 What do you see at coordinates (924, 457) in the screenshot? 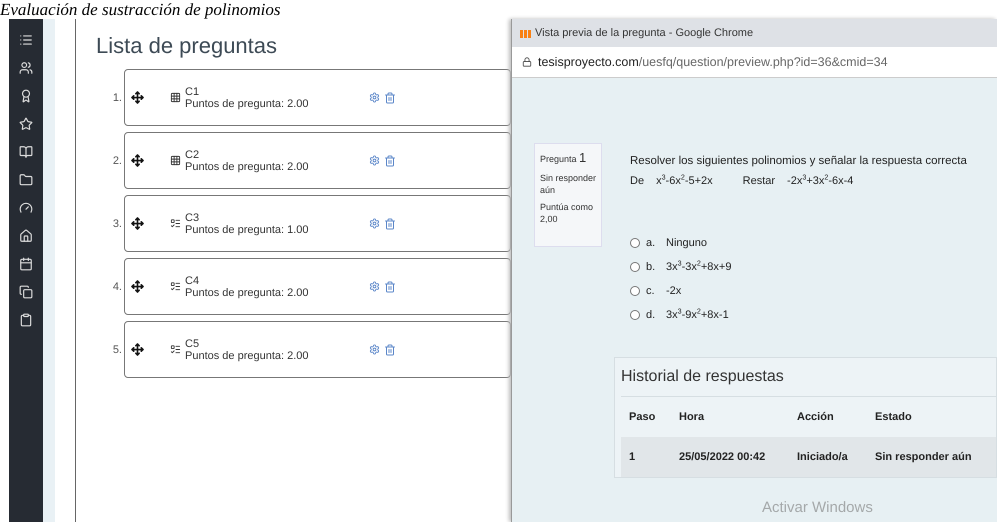
I see `table-cell-text: Sin responder aún` at bounding box center [924, 457].